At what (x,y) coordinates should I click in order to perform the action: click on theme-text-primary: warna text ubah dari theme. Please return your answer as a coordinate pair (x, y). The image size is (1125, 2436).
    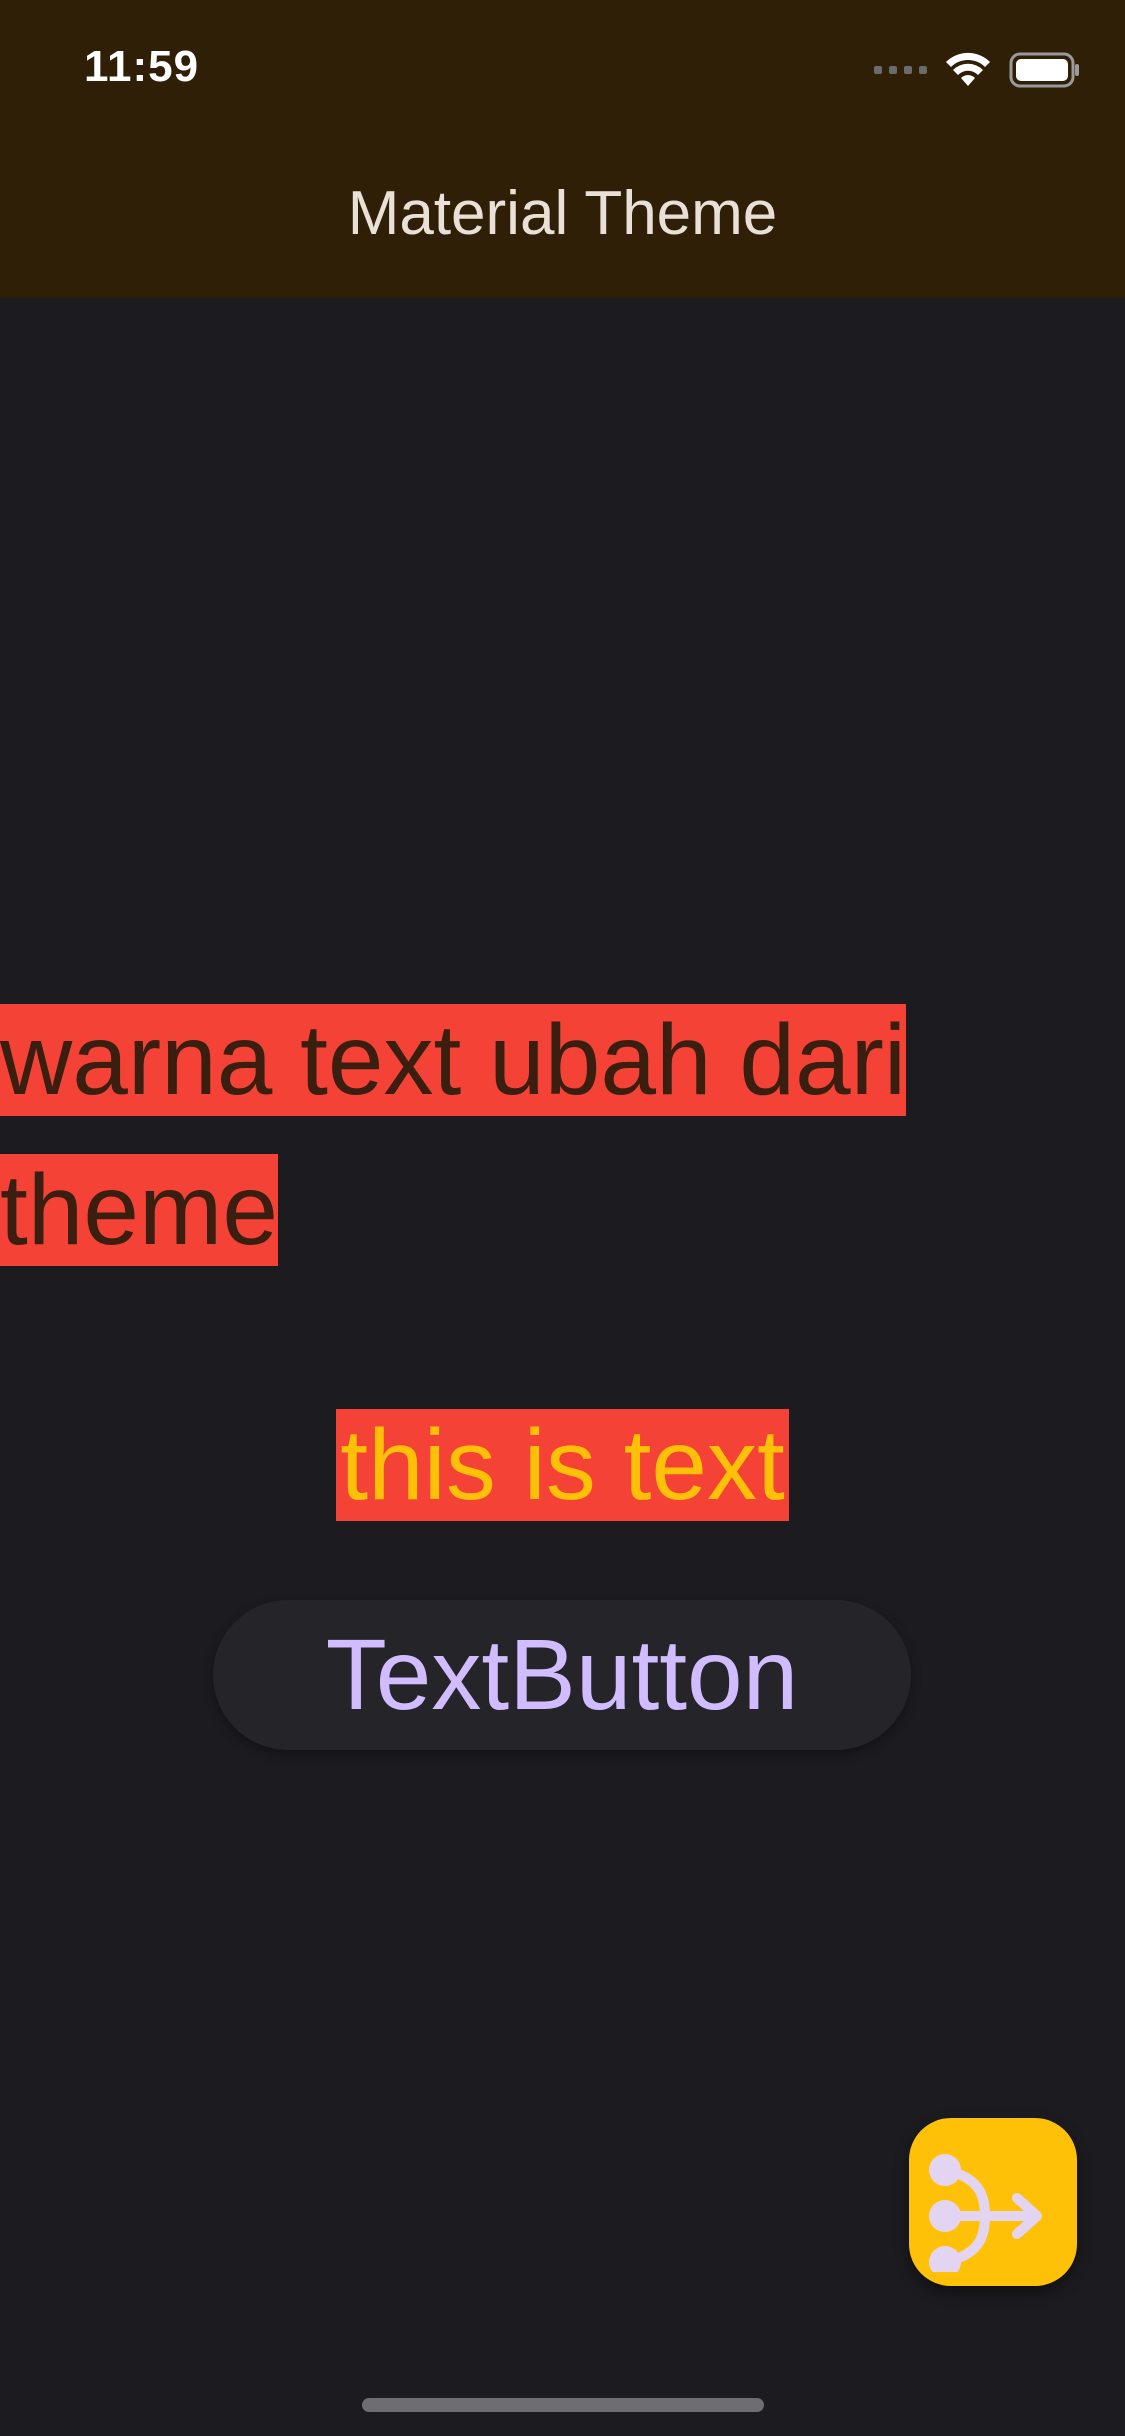
    Looking at the image, I should click on (520, 1135).